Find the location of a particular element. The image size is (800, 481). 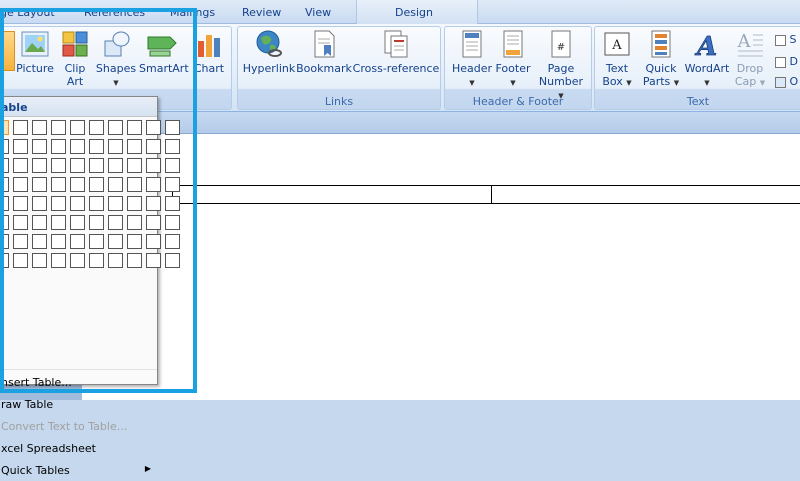

bookmark-button: Bookmark is located at coordinates (324, 52).